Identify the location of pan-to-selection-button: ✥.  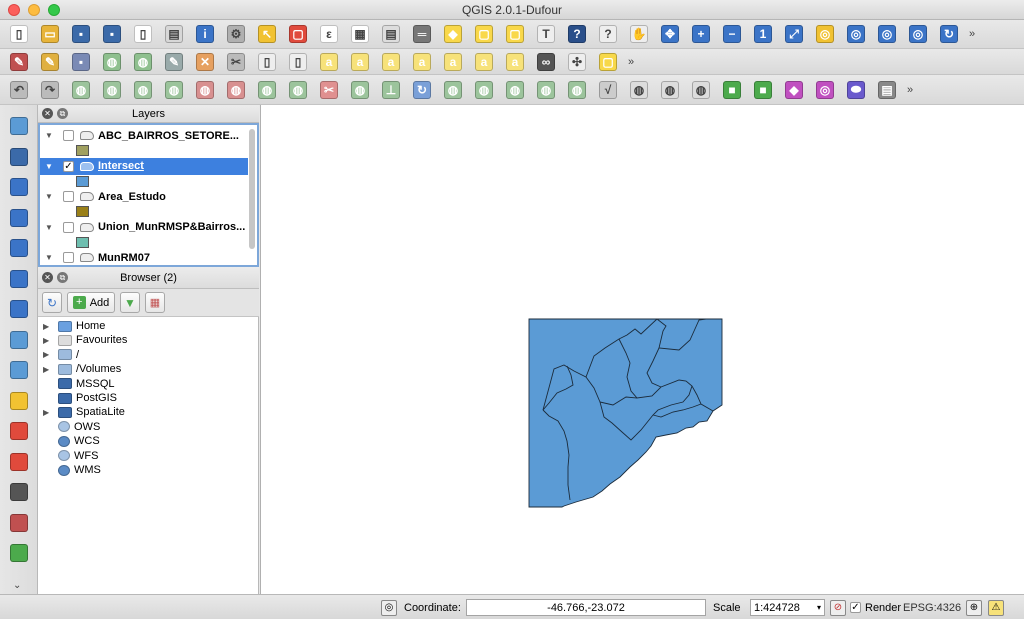
(670, 34).